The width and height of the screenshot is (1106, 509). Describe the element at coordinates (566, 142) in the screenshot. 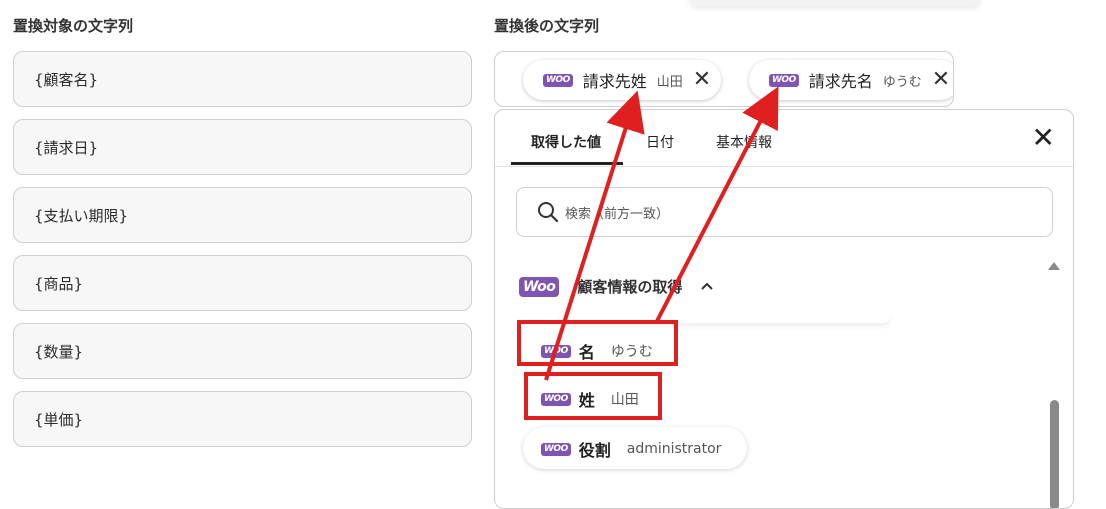

I see `tab-acquired-values: 取得した値` at that location.